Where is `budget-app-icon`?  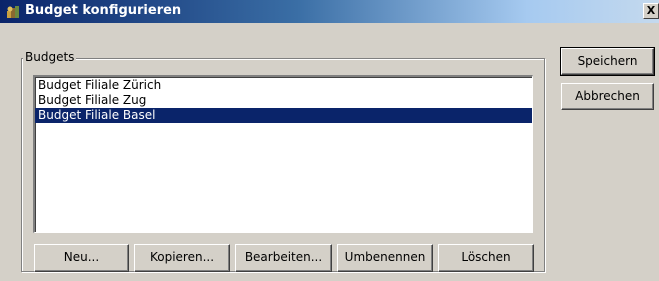
budget-app-icon is located at coordinates (13, 12).